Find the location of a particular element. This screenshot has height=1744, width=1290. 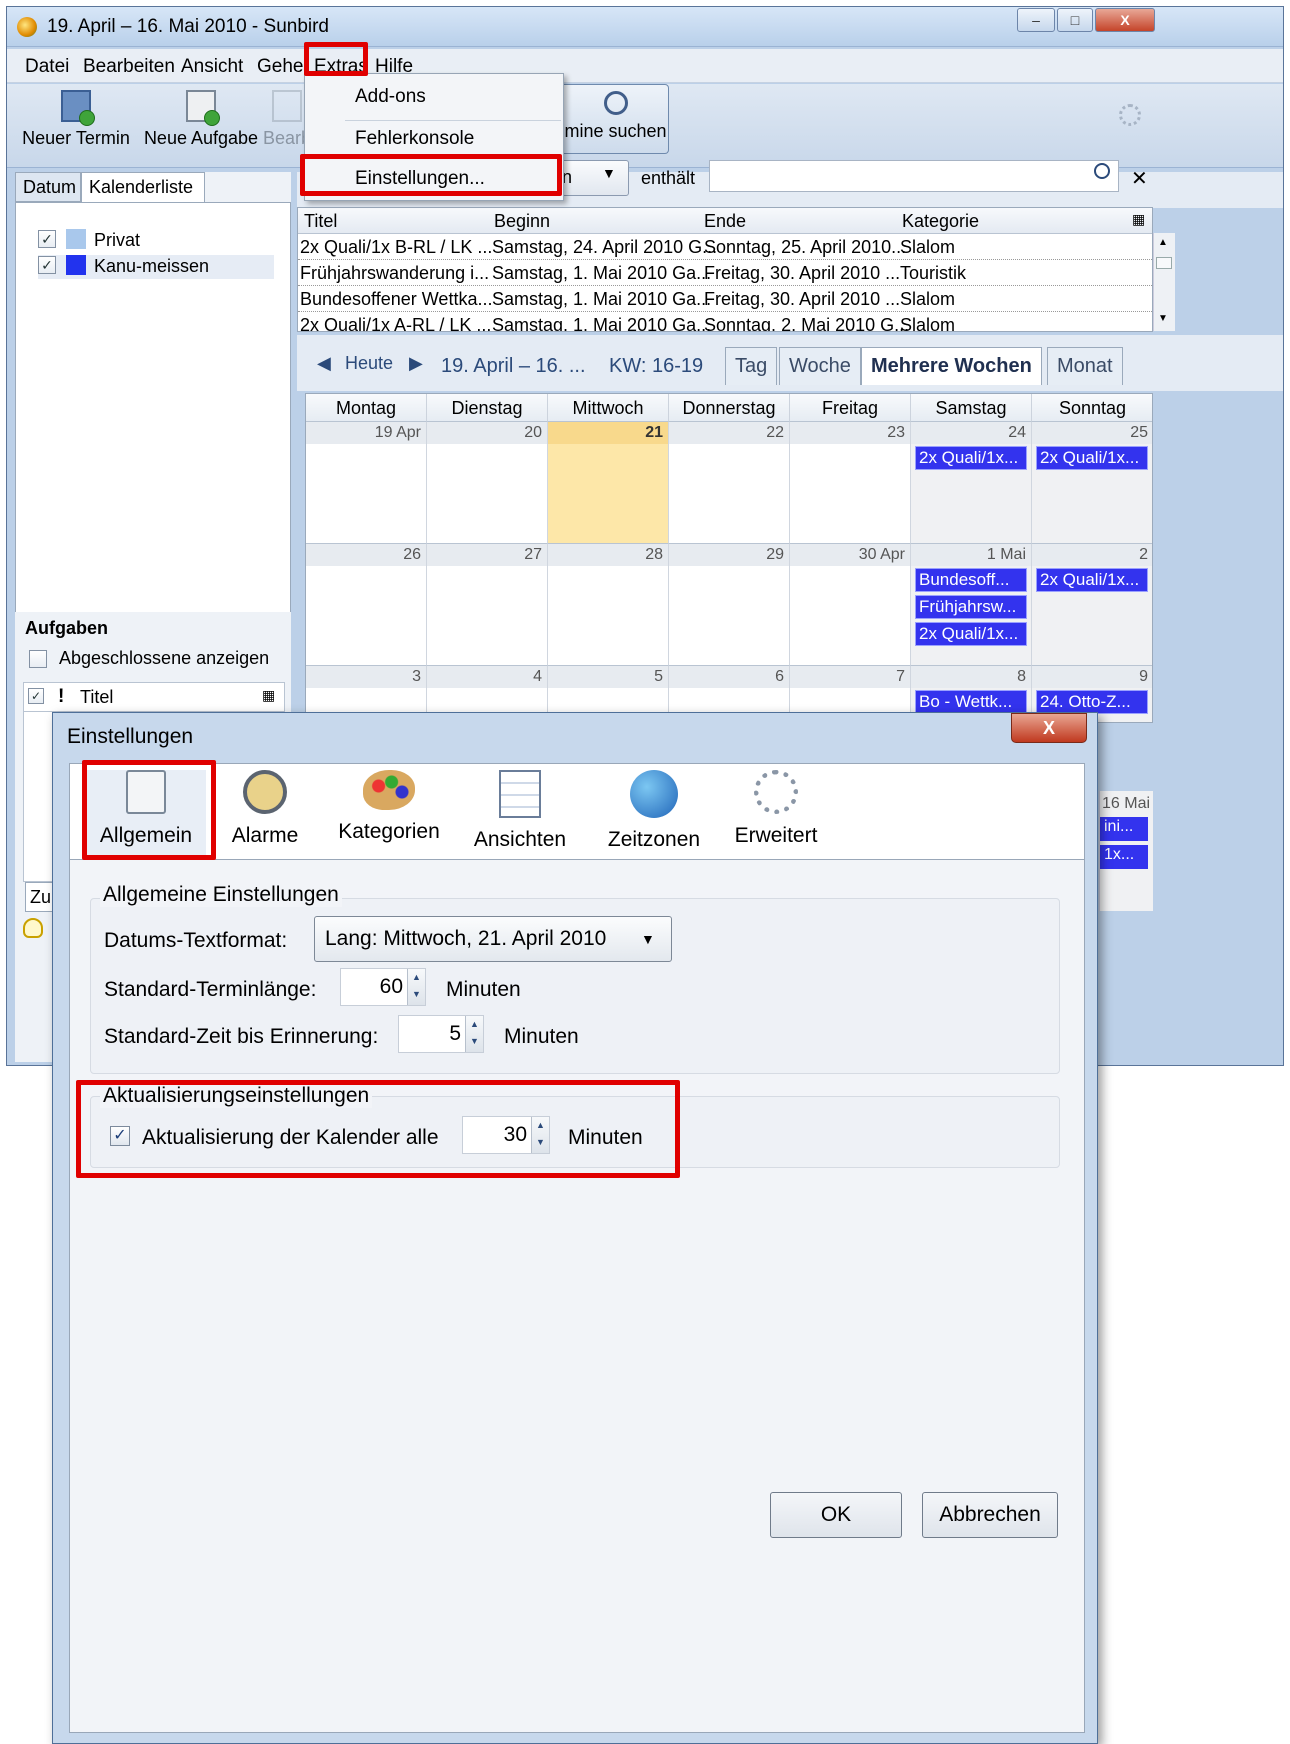

task-priority-column: ! is located at coordinates (61, 697).